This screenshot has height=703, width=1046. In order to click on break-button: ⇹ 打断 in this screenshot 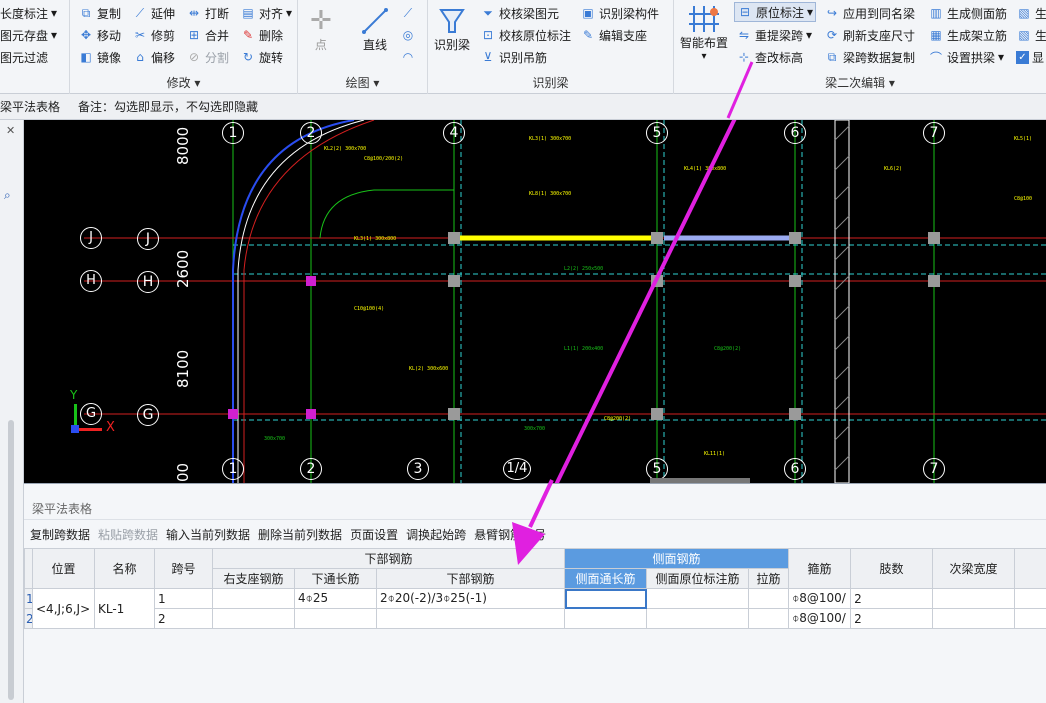, I will do `click(207, 13)`.